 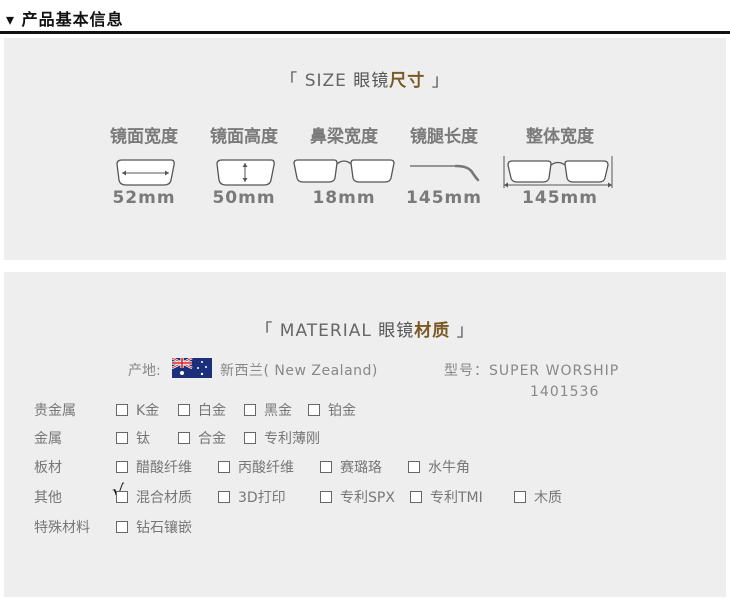 What do you see at coordinates (332, 410) in the screenshot?
I see `option-platinum: 铂金` at bounding box center [332, 410].